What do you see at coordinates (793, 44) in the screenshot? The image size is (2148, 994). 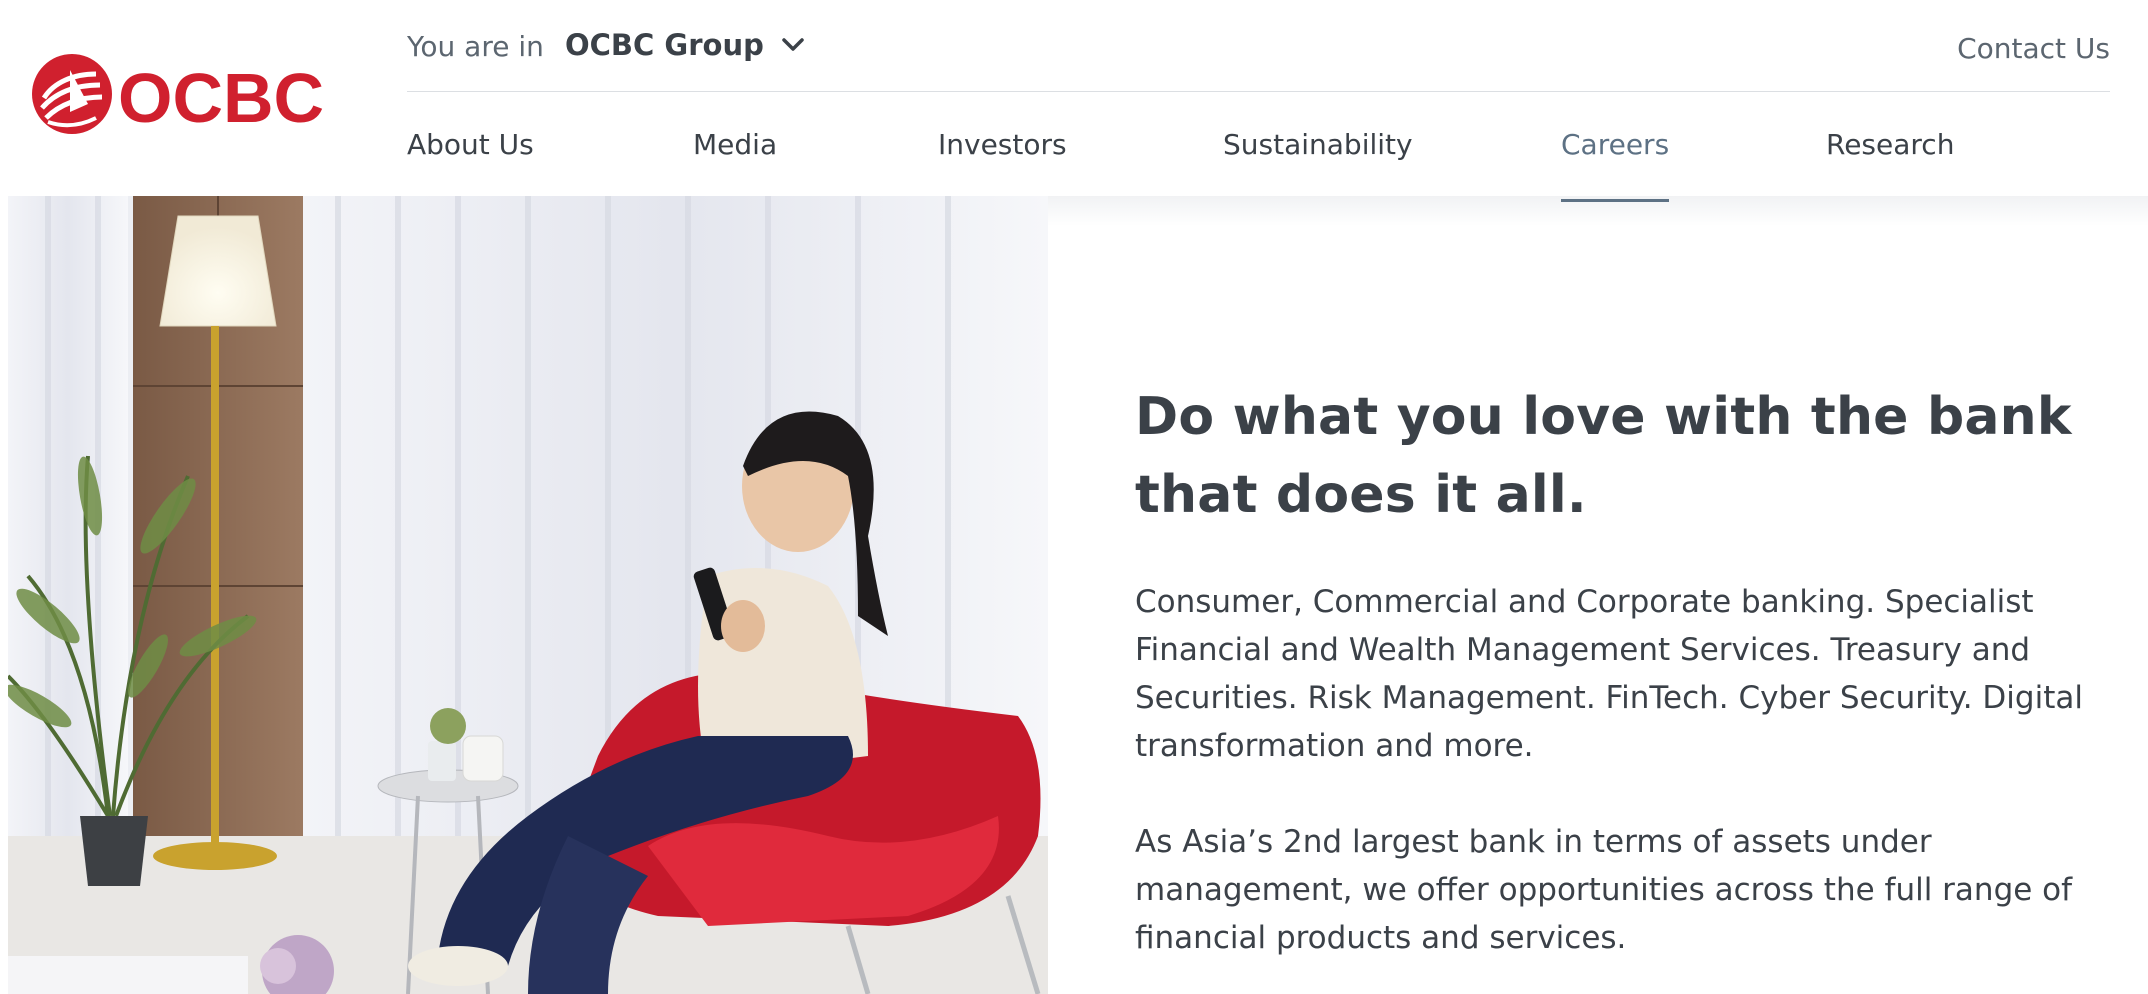 I see `chevron-down-icon` at bounding box center [793, 44].